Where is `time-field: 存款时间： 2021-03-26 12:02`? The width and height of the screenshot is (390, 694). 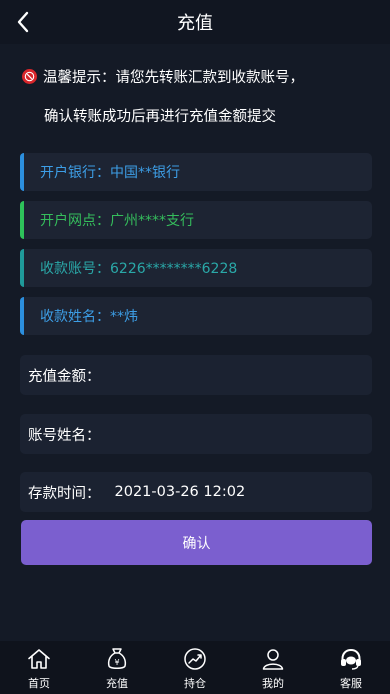 time-field: 存款时间： 2021-03-26 12:02 is located at coordinates (196, 492).